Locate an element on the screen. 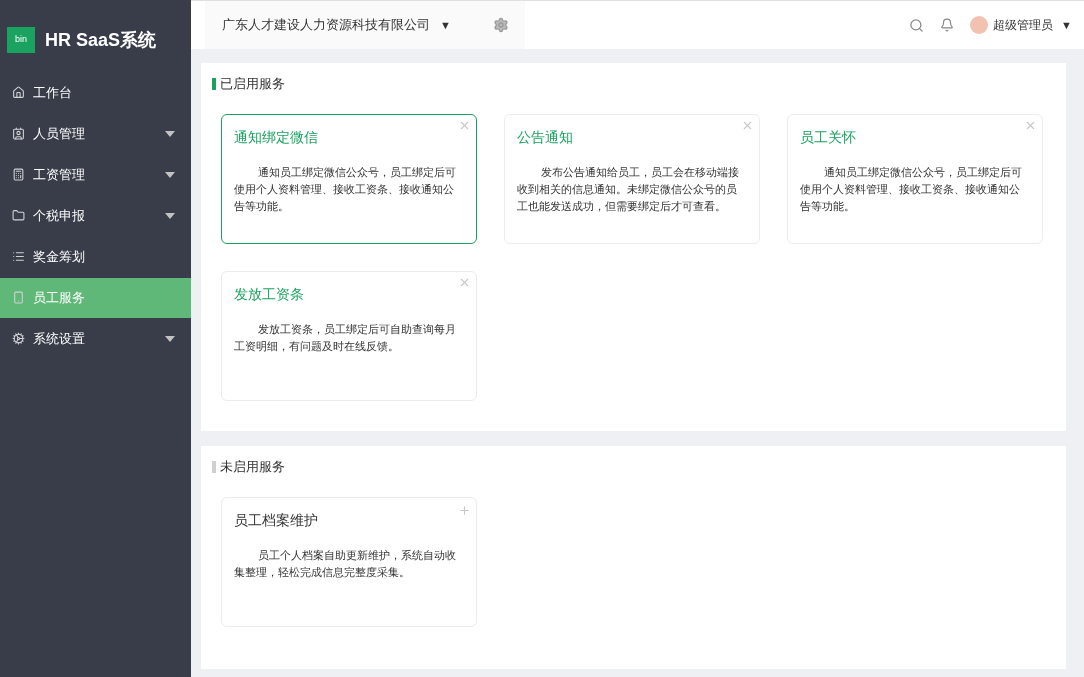 This screenshot has height=677, width=1084. section-title: 已启用服务 is located at coordinates (252, 84).